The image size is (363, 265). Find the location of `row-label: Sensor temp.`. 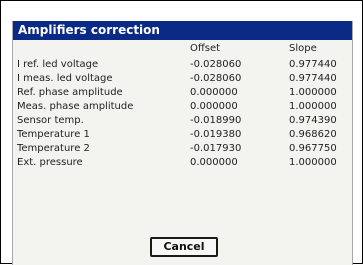

row-label: Sensor temp. is located at coordinates (50, 120).